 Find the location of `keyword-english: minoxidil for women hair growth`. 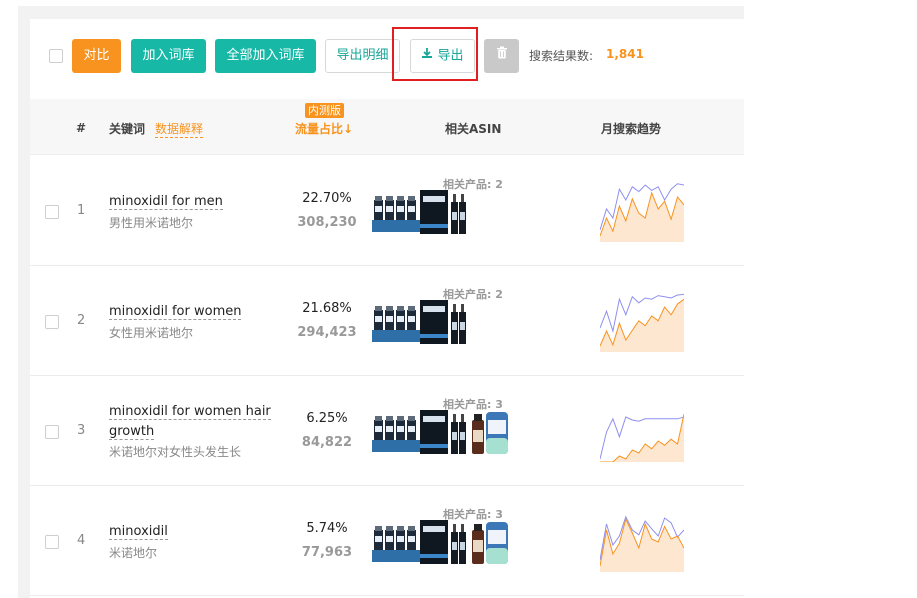

keyword-english: minoxidil for women hair growth is located at coordinates (194, 422).